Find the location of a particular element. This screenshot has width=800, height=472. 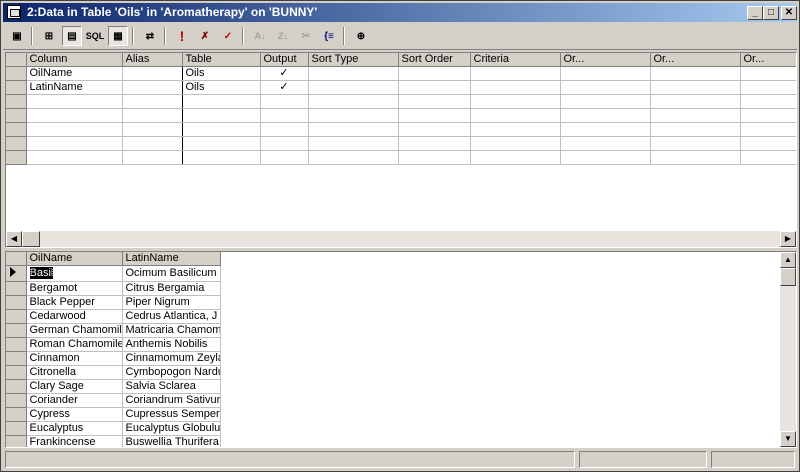

column-header: Alias is located at coordinates (152, 60).